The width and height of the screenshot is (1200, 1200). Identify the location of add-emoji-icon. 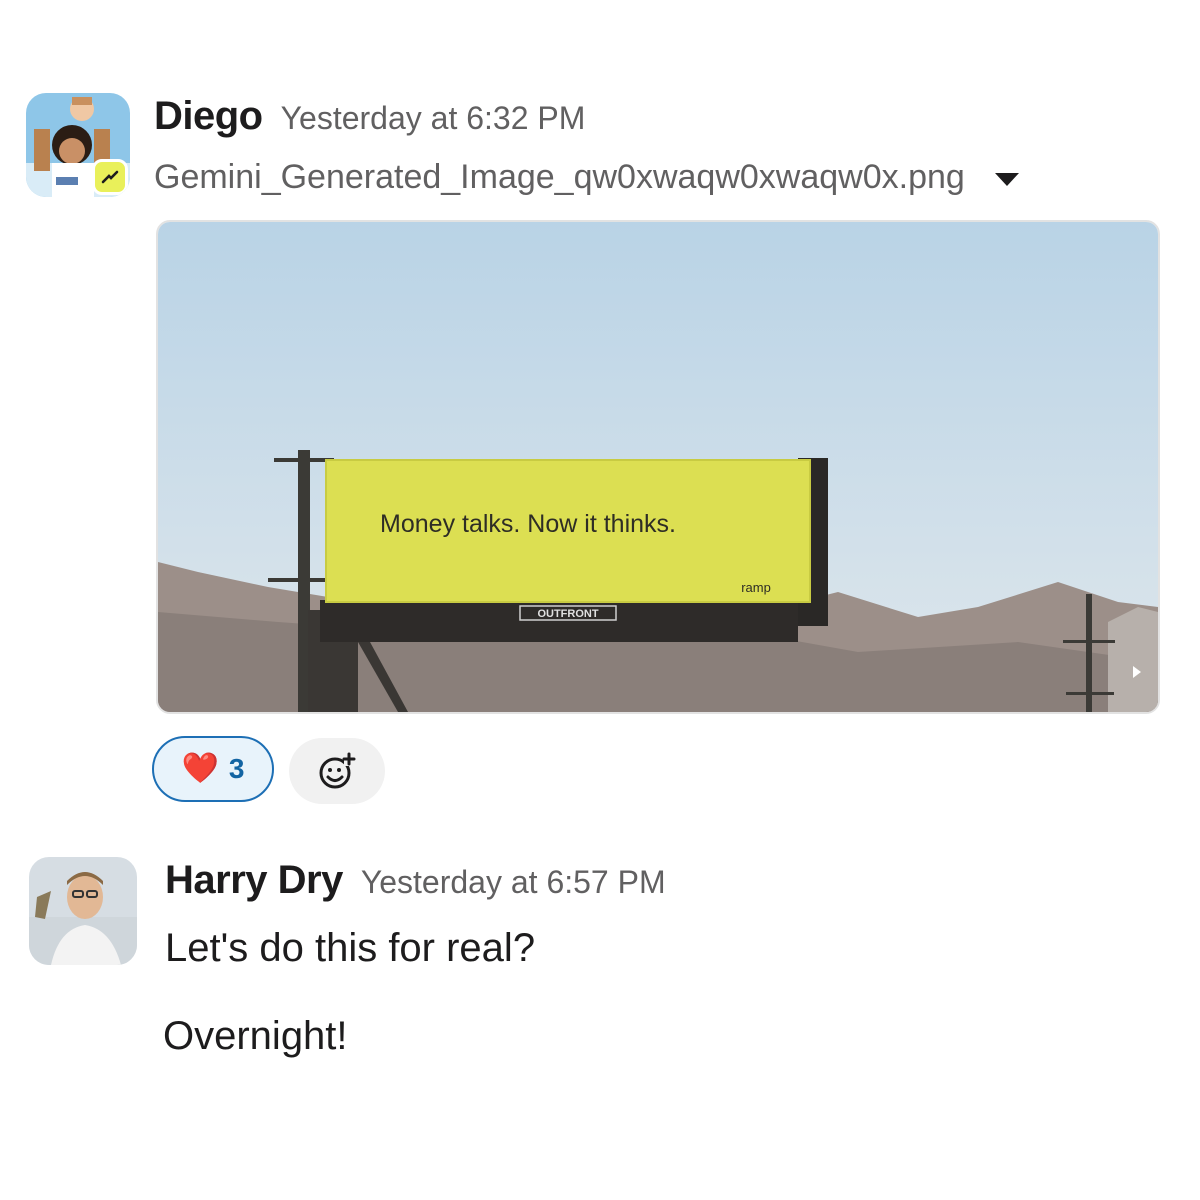
(337, 770).